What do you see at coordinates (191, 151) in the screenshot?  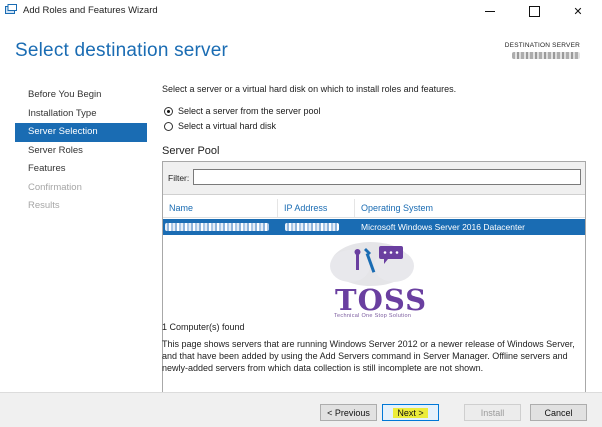 I see `server-pool-title: Server Pool` at bounding box center [191, 151].